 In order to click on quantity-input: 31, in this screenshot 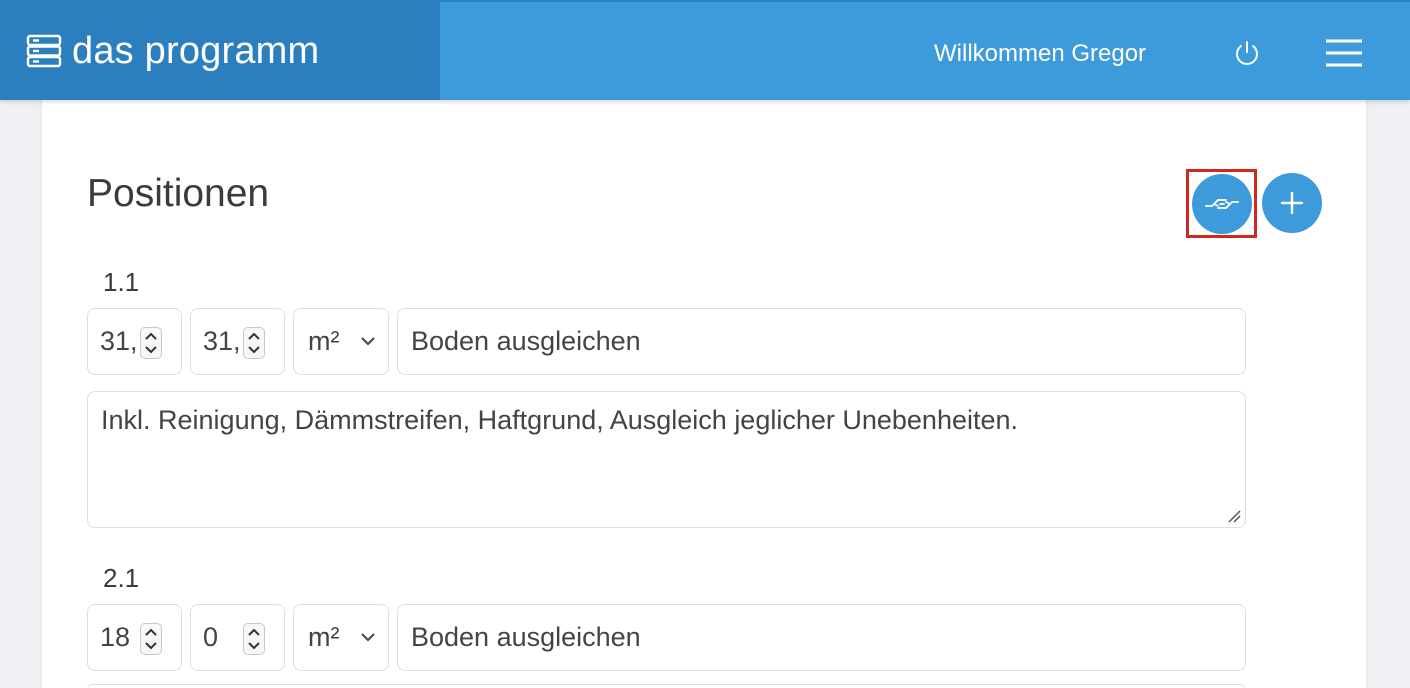, I will do `click(134, 341)`.